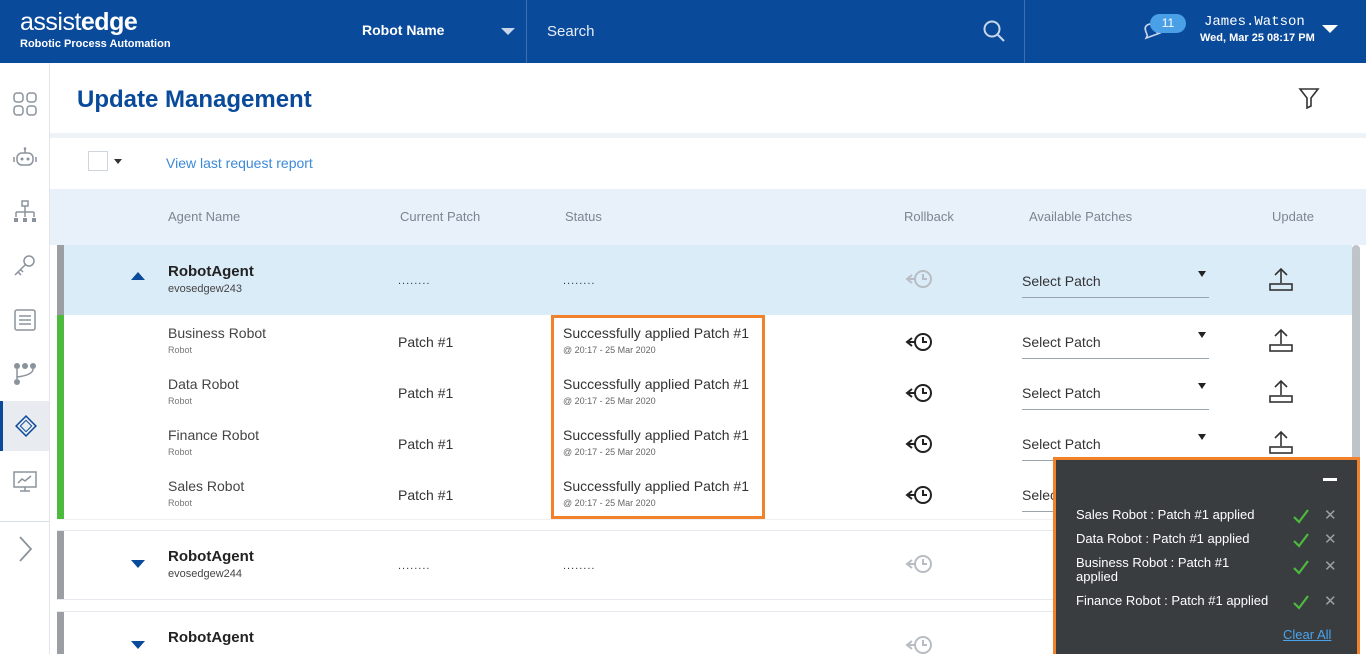  I want to click on search-icon, so click(994, 31).